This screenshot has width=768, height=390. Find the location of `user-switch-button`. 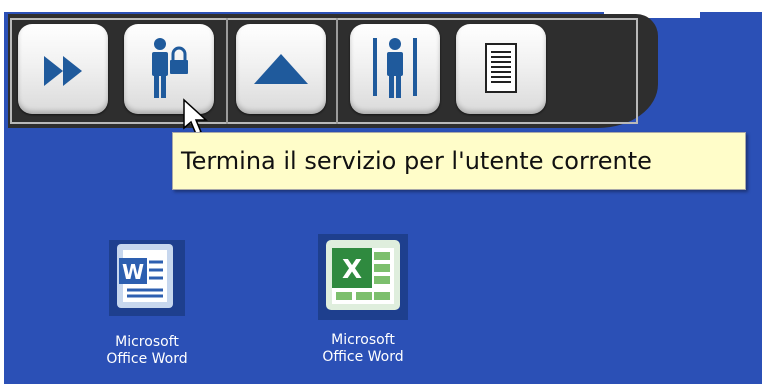

user-switch-button is located at coordinates (395, 69).